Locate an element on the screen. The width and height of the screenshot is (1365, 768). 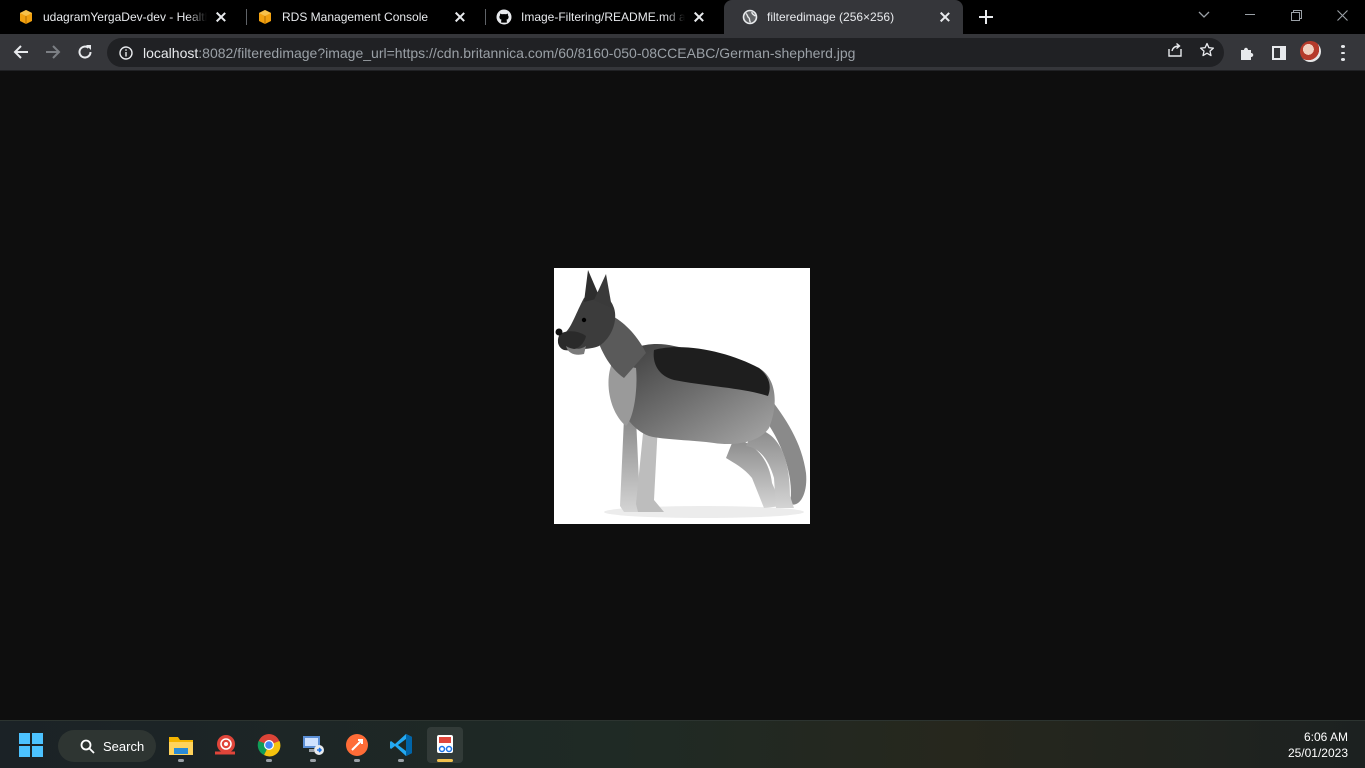
clock-time: 6:06 AM is located at coordinates (1325, 737).